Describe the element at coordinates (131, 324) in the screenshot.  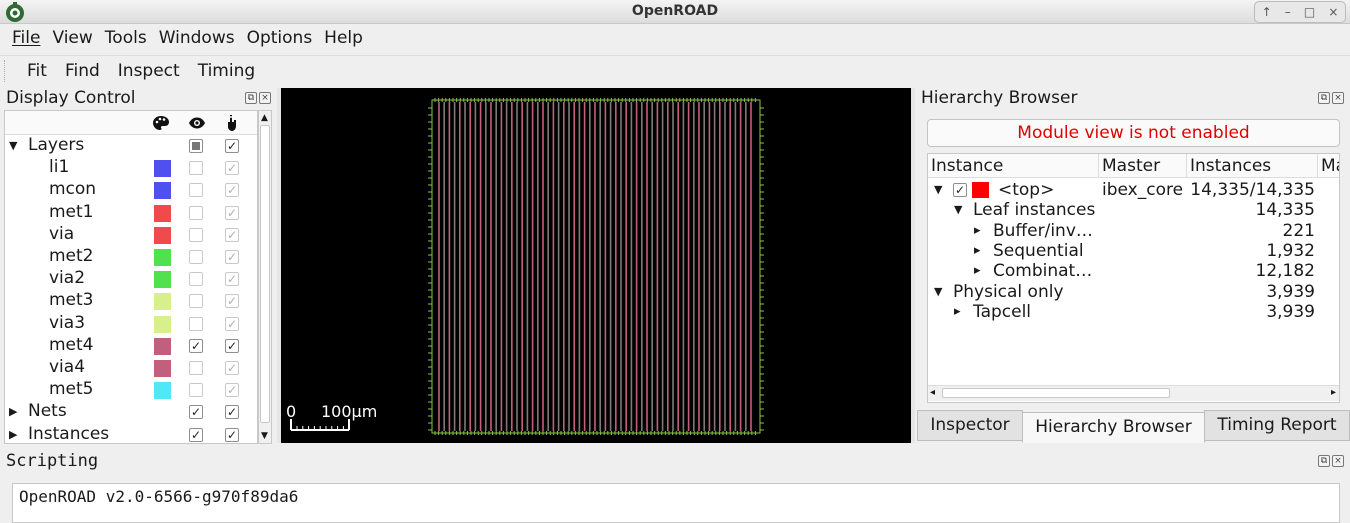
I see `layer-row-via3: via3 ✓` at that location.